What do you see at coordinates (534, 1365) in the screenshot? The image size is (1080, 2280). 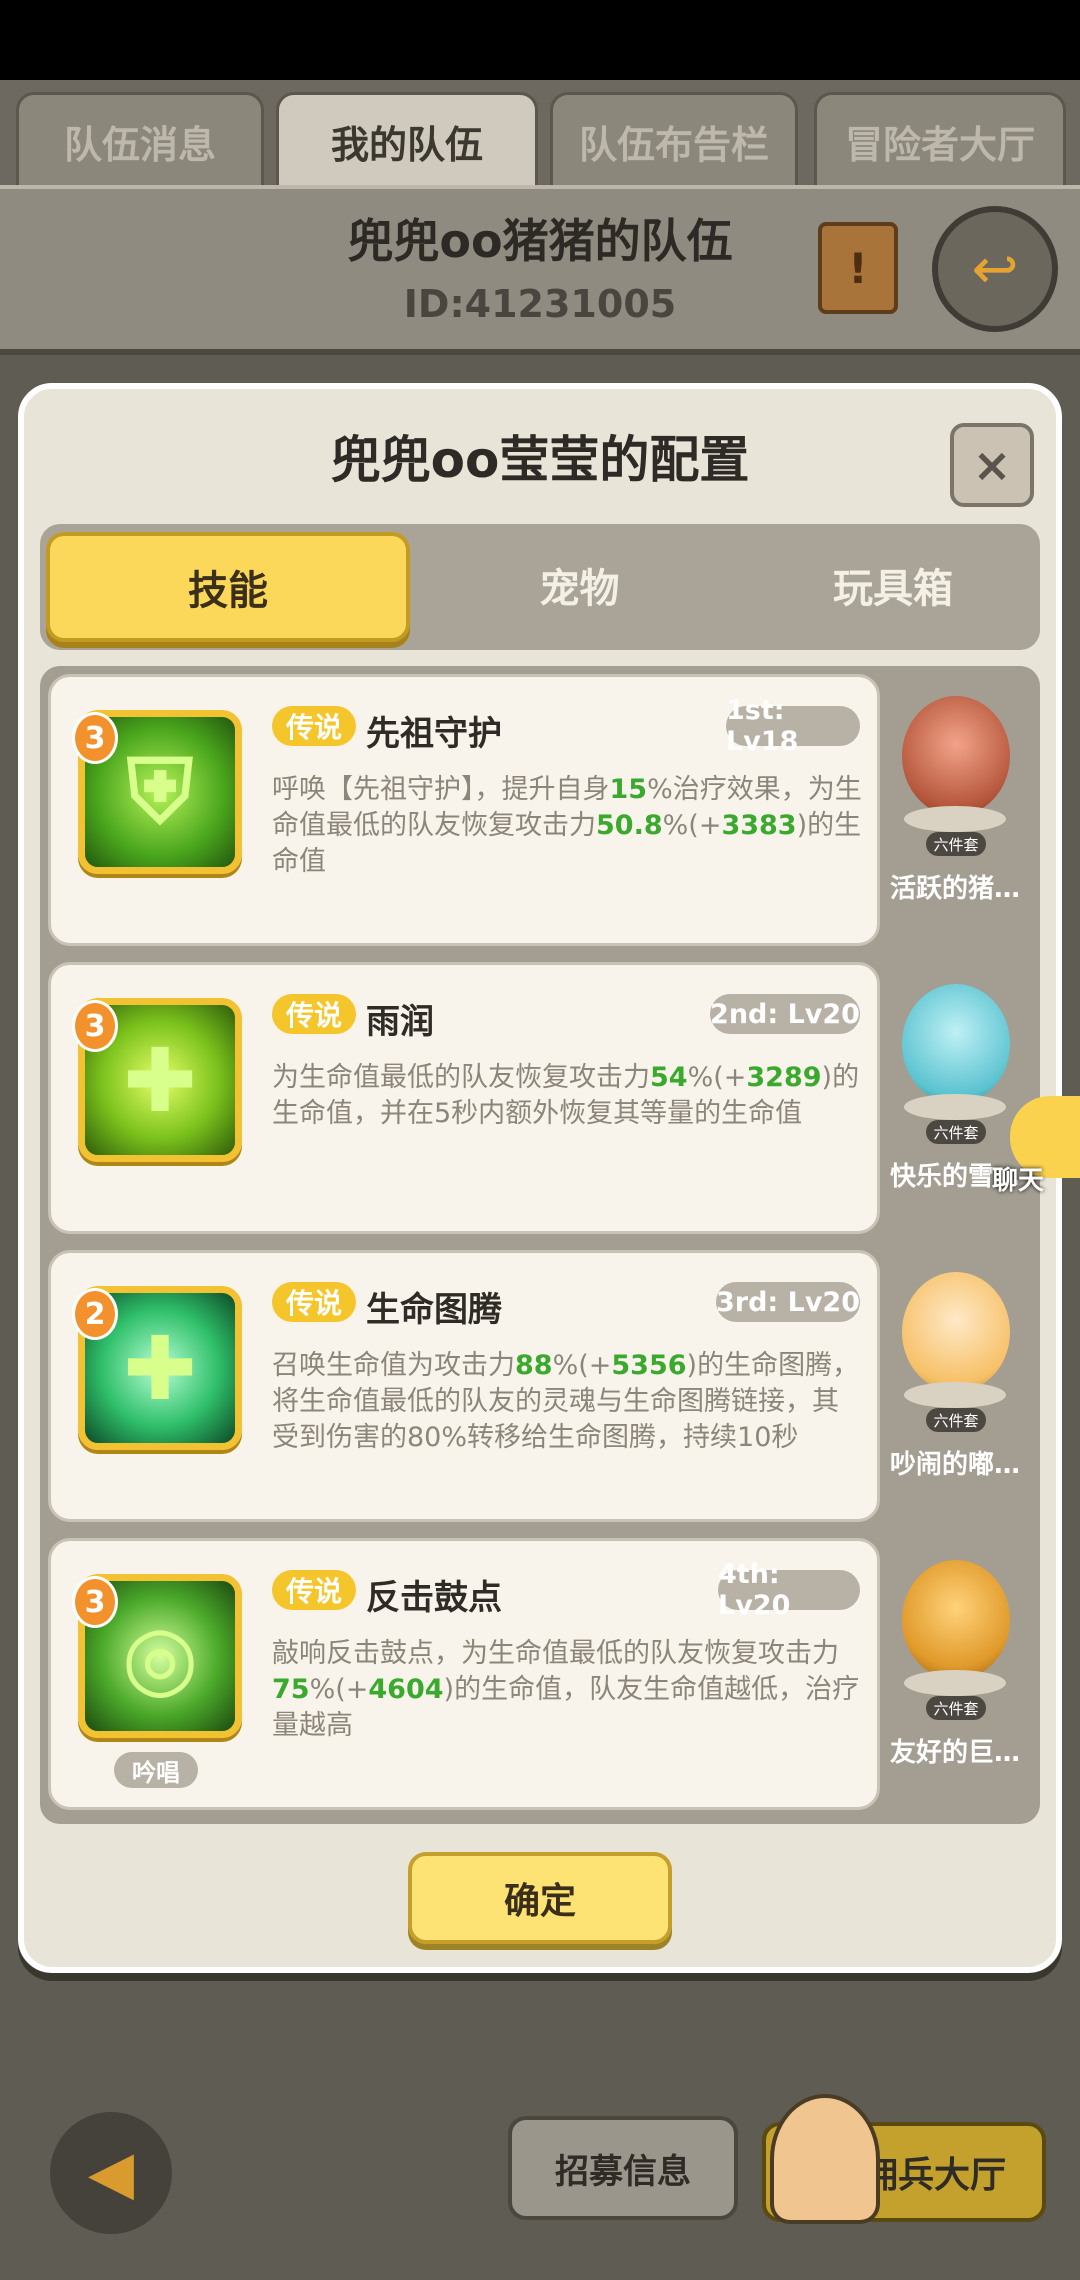 I see `highlight-value: 88` at bounding box center [534, 1365].